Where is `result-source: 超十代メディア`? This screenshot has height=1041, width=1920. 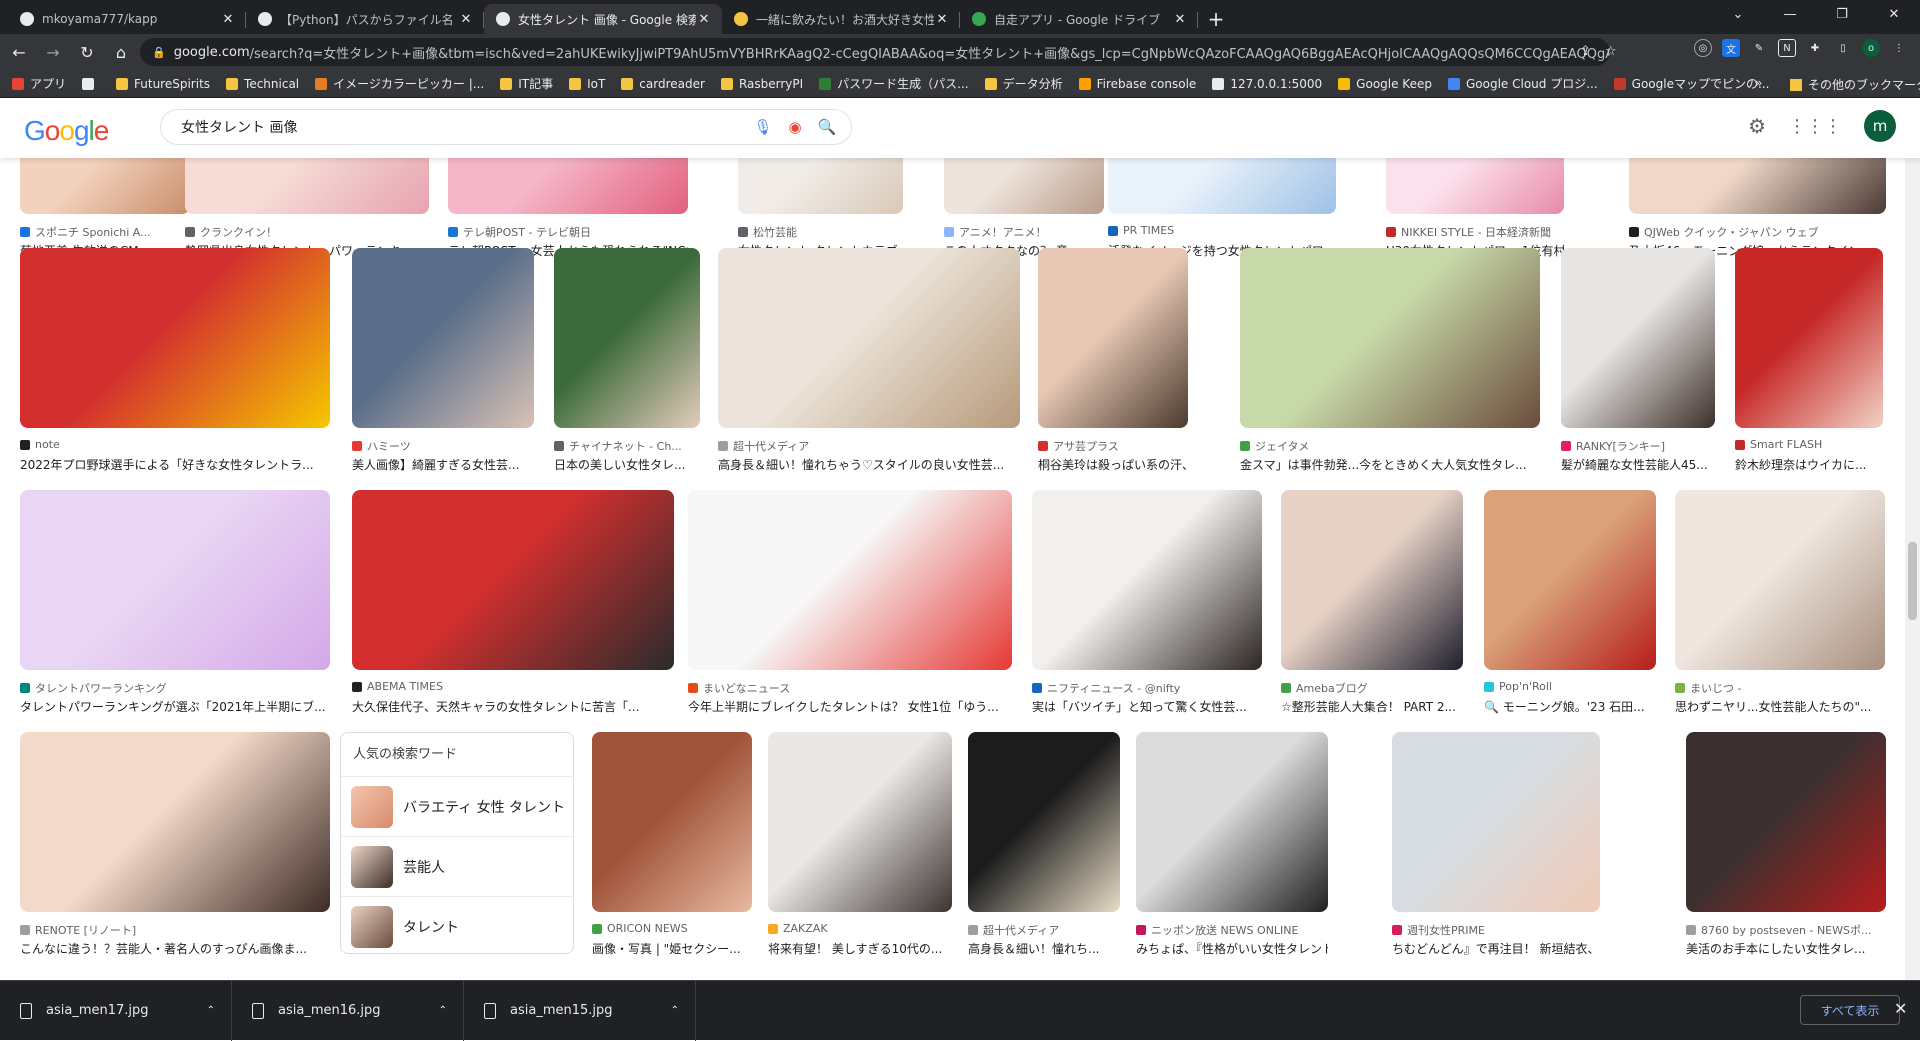 result-source: 超十代メディア is located at coordinates (869, 446).